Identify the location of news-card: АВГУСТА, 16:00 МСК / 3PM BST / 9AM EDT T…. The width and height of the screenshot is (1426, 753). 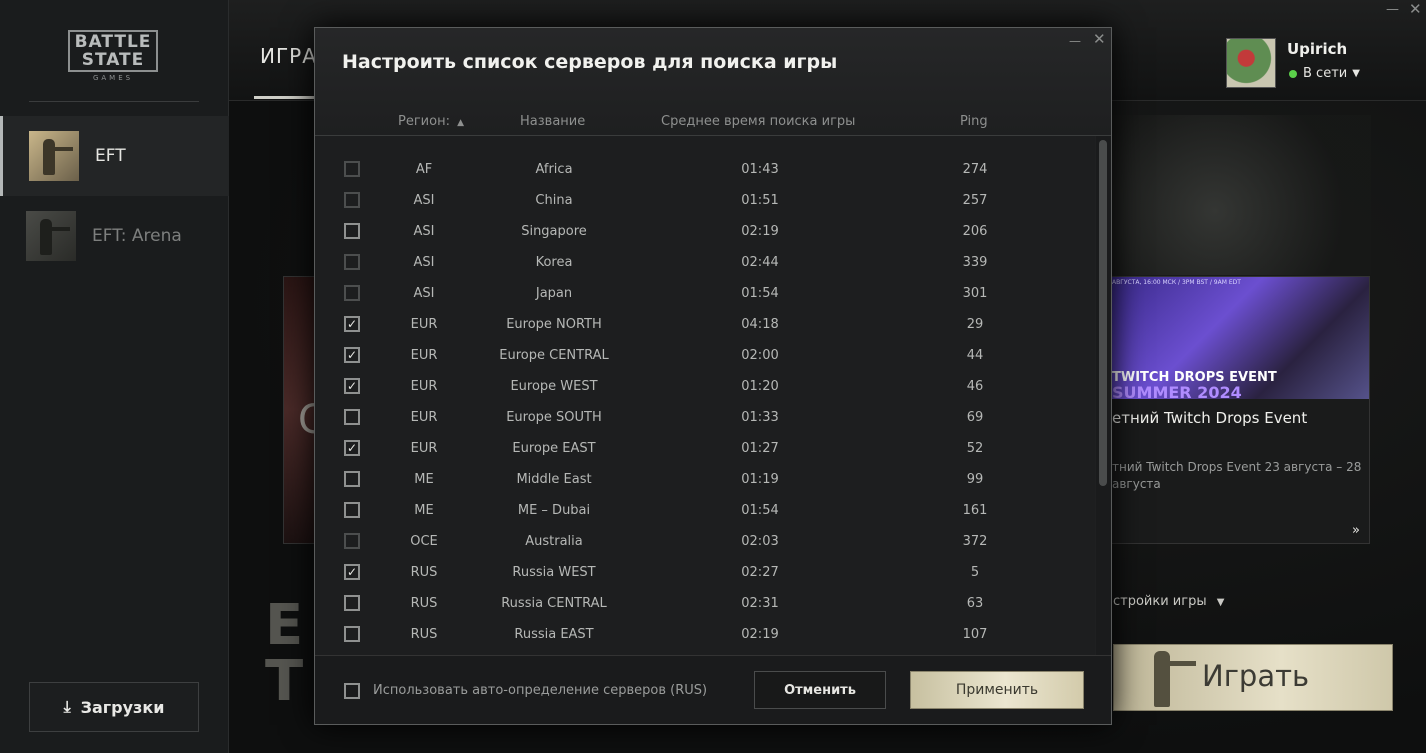
(1240, 410).